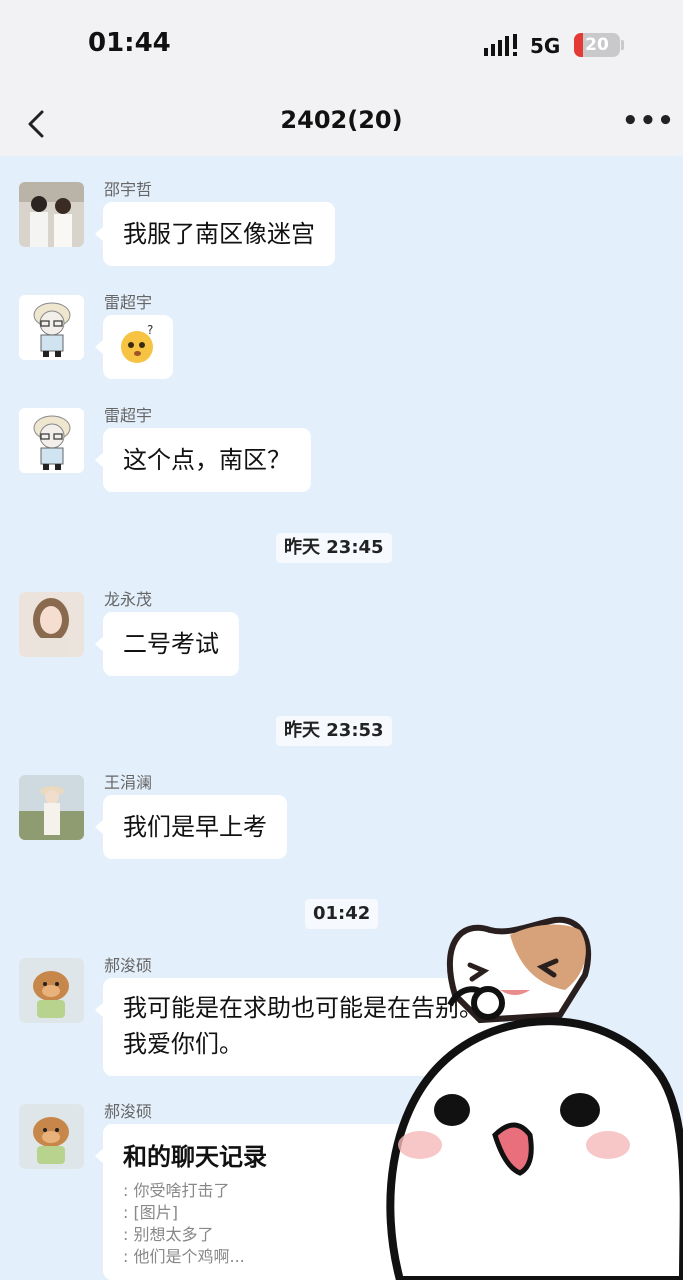  Describe the element at coordinates (500, 45) in the screenshot. I see `signal-icon` at that location.